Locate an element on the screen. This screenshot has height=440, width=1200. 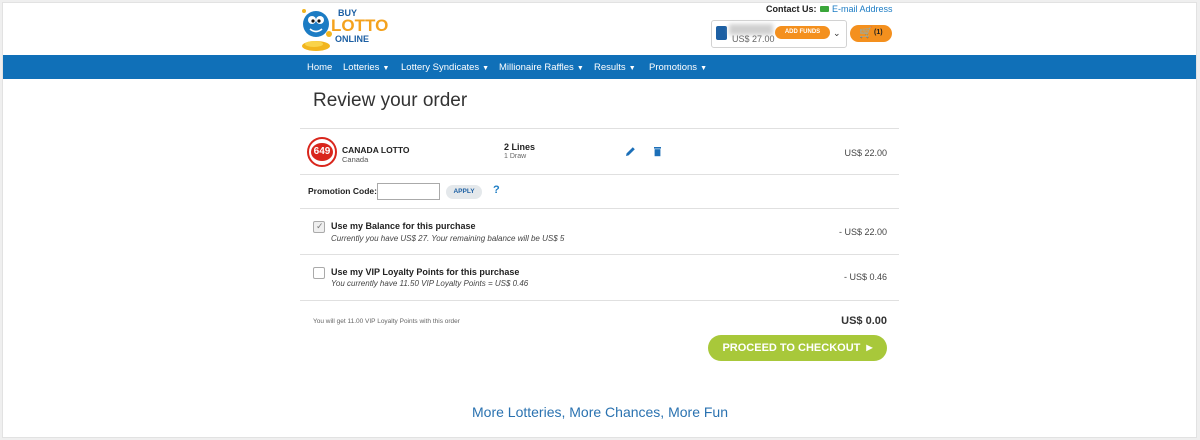
canada-lotto-logo: 649 is located at coordinates (322, 152).